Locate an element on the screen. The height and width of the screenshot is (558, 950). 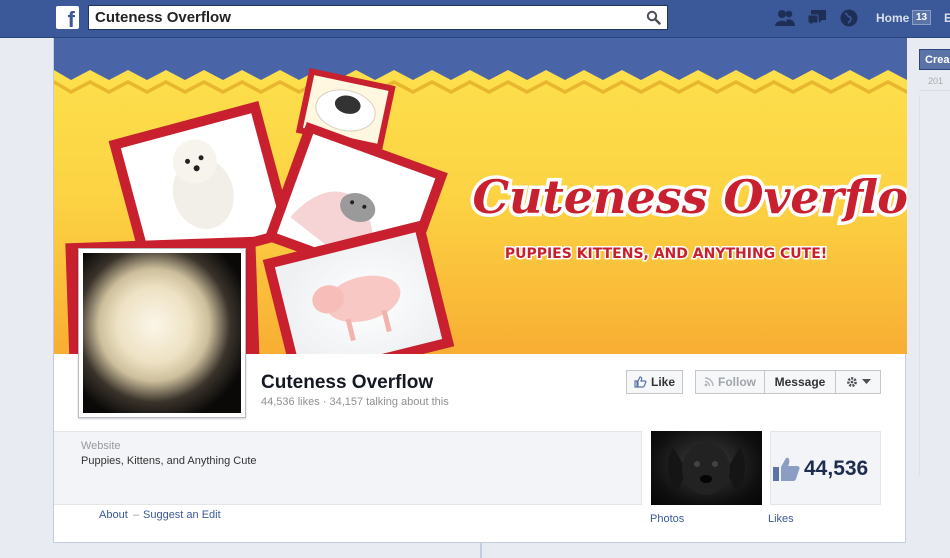
likes-count: 44,536 is located at coordinates (836, 468).